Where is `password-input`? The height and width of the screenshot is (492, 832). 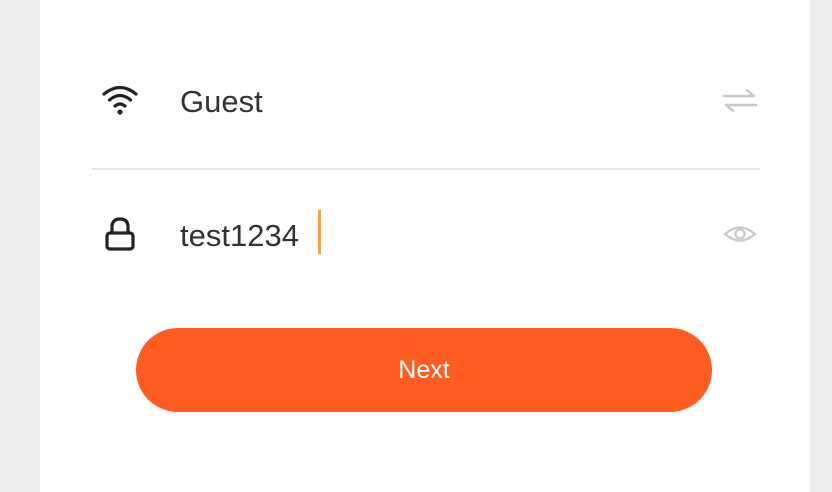
password-input is located at coordinates (250, 236).